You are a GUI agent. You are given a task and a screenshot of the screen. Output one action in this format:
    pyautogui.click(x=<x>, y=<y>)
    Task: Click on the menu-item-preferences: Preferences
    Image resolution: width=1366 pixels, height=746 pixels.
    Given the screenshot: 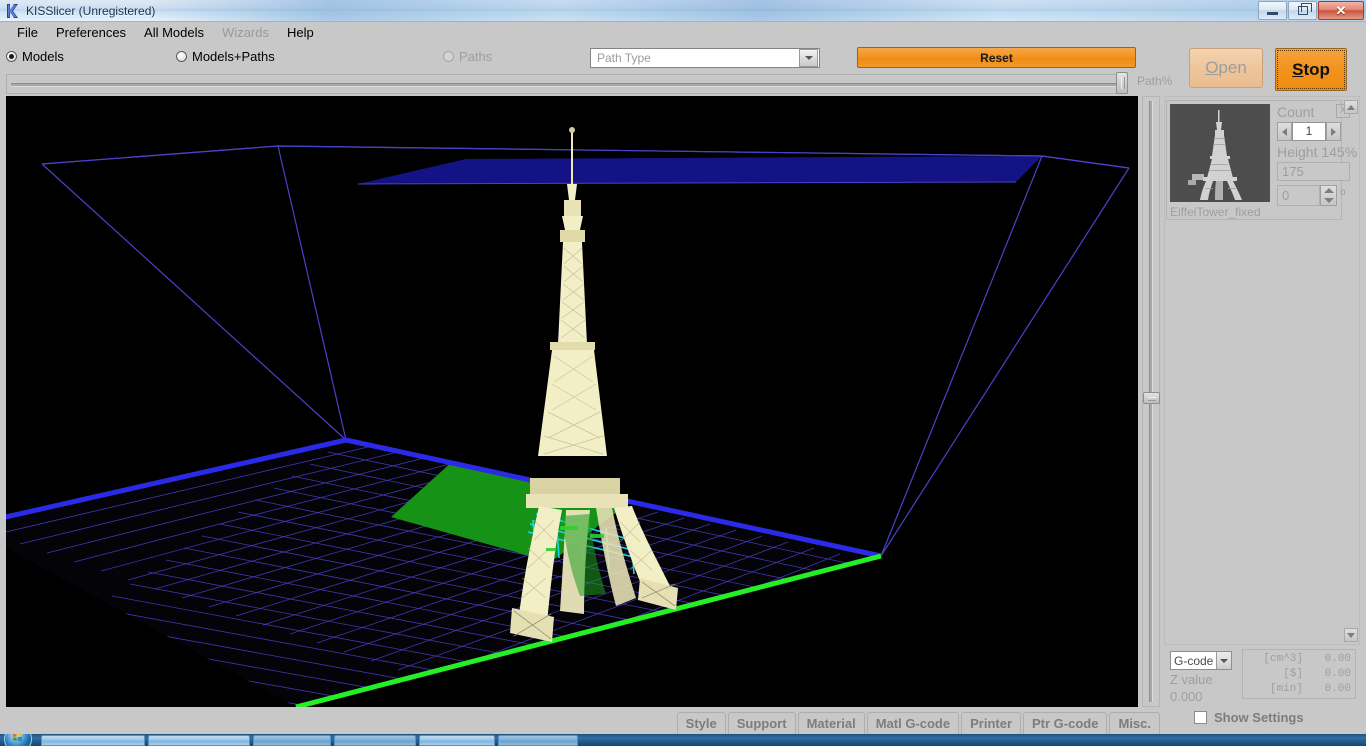 What is the action you would take?
    pyautogui.click(x=91, y=33)
    